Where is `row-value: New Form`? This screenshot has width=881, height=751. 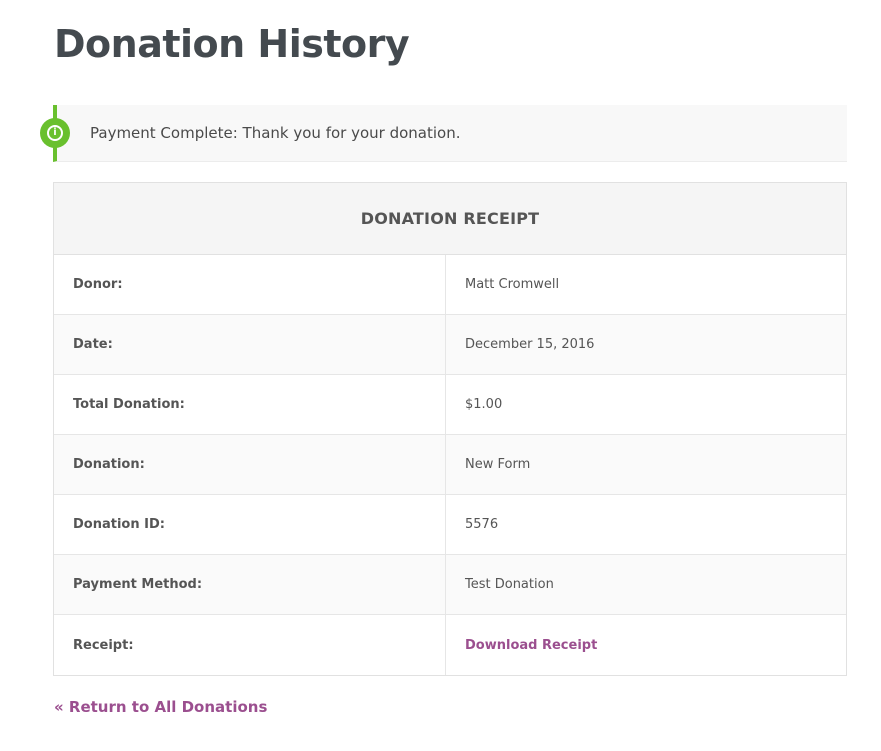 row-value: New Form is located at coordinates (498, 464).